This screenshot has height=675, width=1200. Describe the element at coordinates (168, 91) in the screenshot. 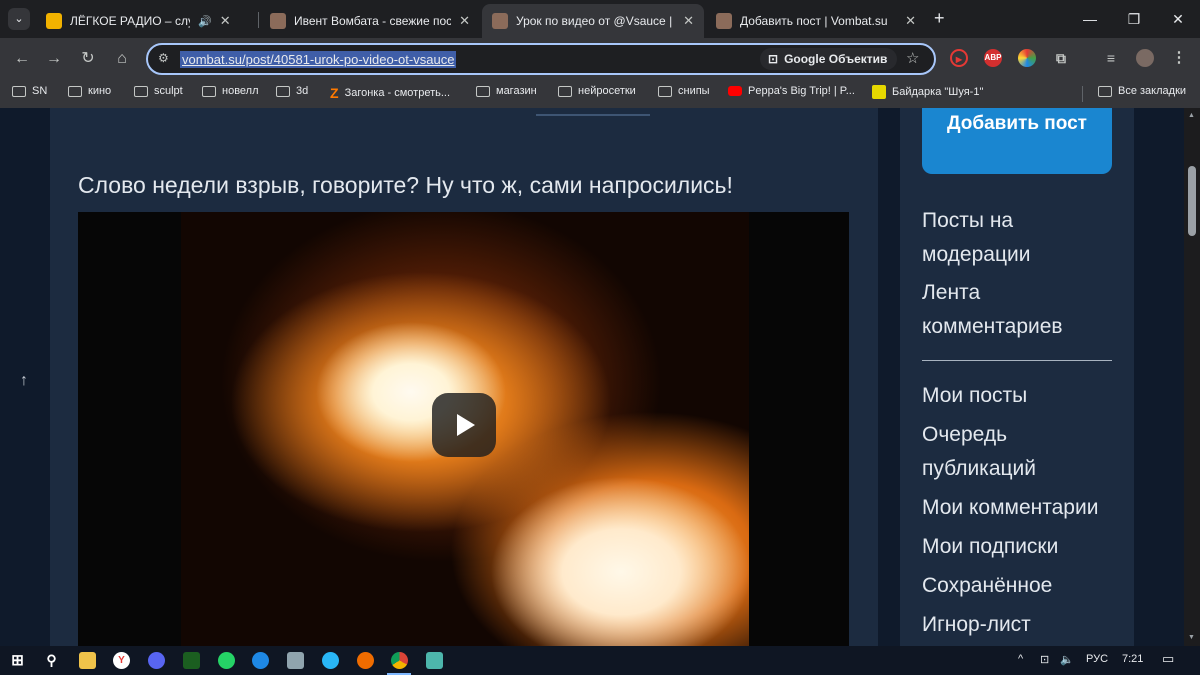

I see `bookmark-label: sculpt` at that location.